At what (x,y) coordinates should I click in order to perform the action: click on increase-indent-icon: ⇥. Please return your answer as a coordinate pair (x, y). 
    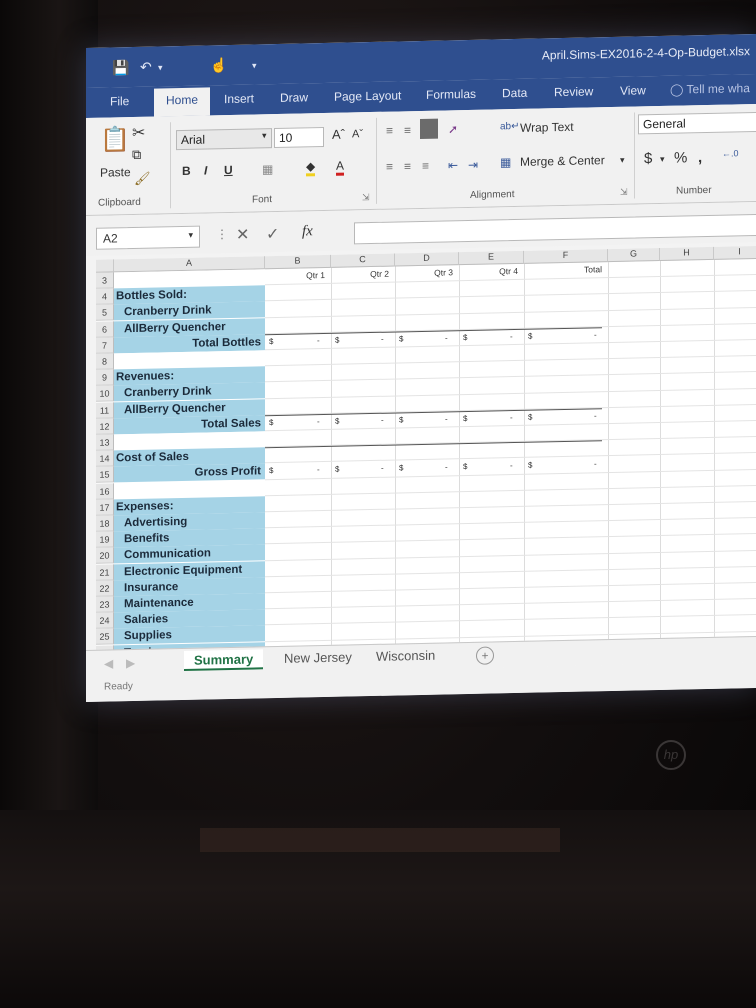
    Looking at the image, I should click on (473, 165).